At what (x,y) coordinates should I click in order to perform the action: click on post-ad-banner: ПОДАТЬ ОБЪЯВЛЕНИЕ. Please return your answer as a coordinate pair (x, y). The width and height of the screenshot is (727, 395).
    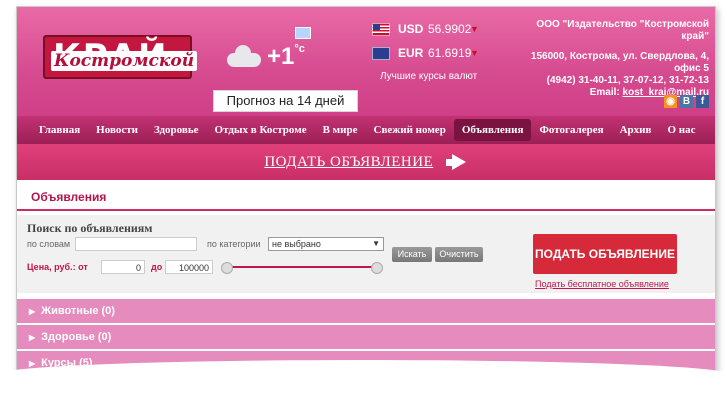
    Looking at the image, I should click on (366, 162).